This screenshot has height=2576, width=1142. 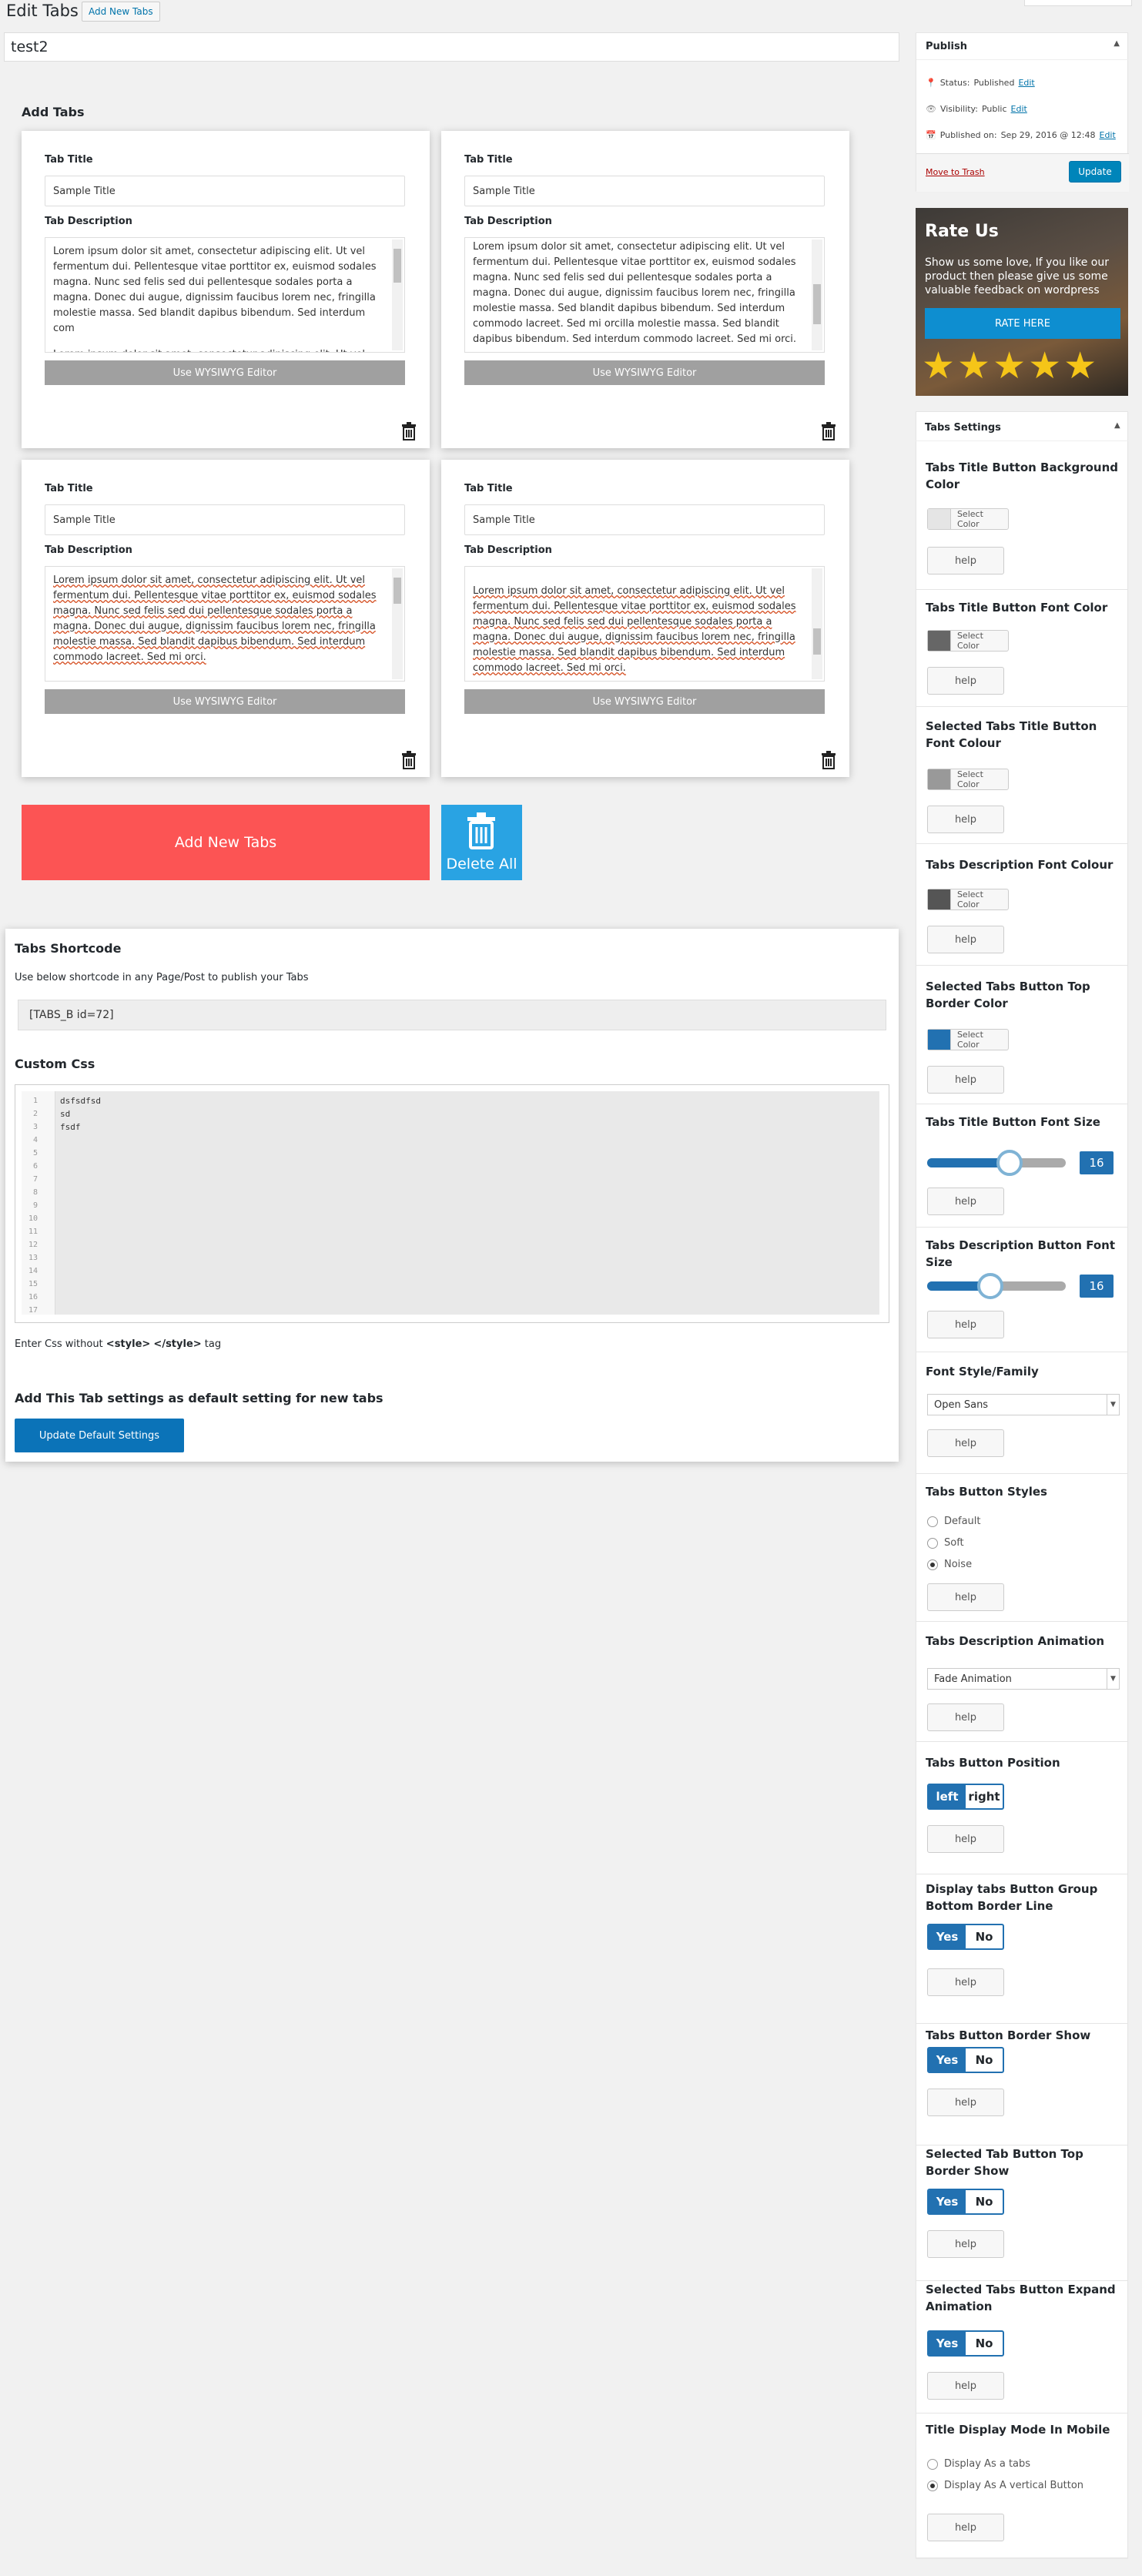 I want to click on border-show-toggle: Yes No, so click(x=966, y=2060).